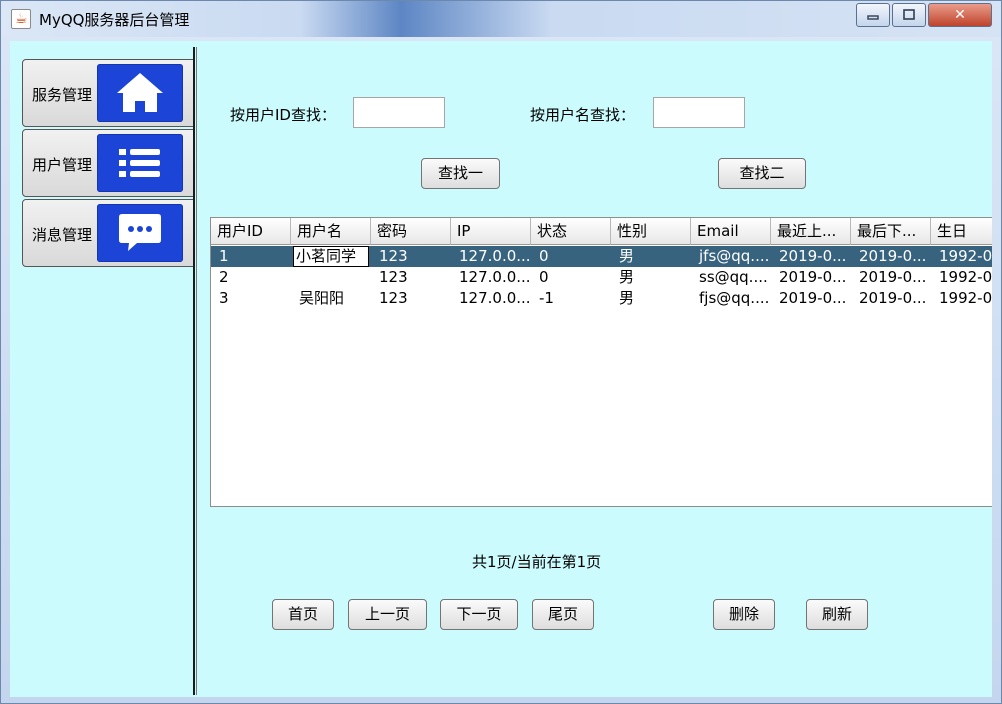 This screenshot has width=1002, height=704. I want to click on refresh-button: 刷新, so click(837, 614).